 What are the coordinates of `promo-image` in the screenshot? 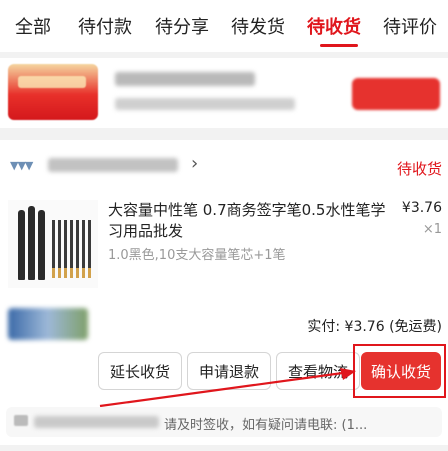 It's located at (53, 92).